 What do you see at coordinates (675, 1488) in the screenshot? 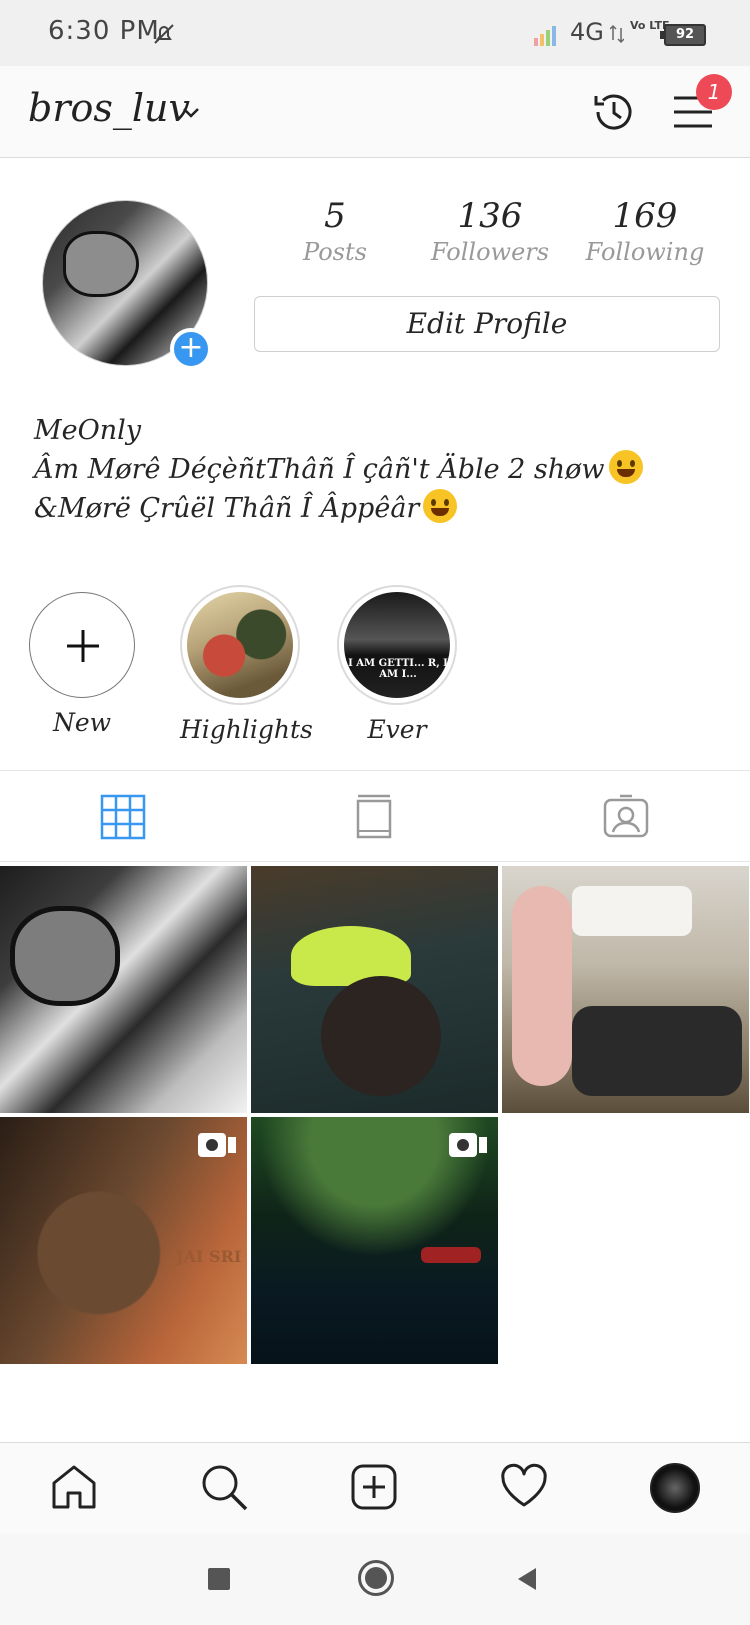
I see `profile-avatar` at bounding box center [675, 1488].